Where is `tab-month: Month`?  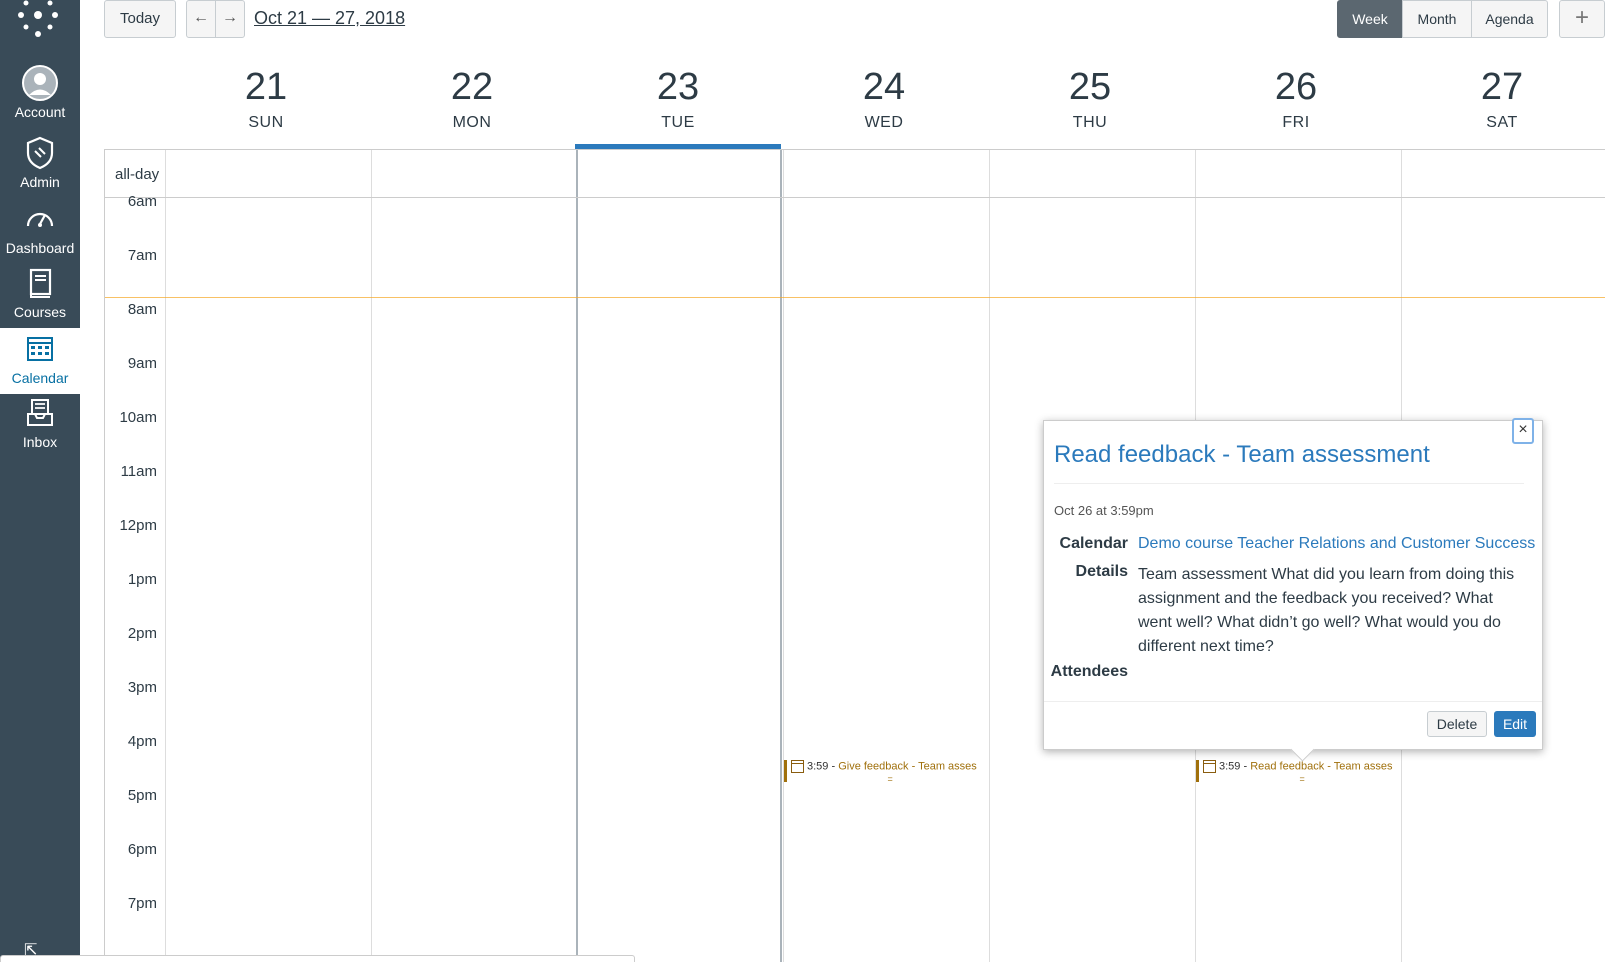
tab-month: Month is located at coordinates (1437, 19).